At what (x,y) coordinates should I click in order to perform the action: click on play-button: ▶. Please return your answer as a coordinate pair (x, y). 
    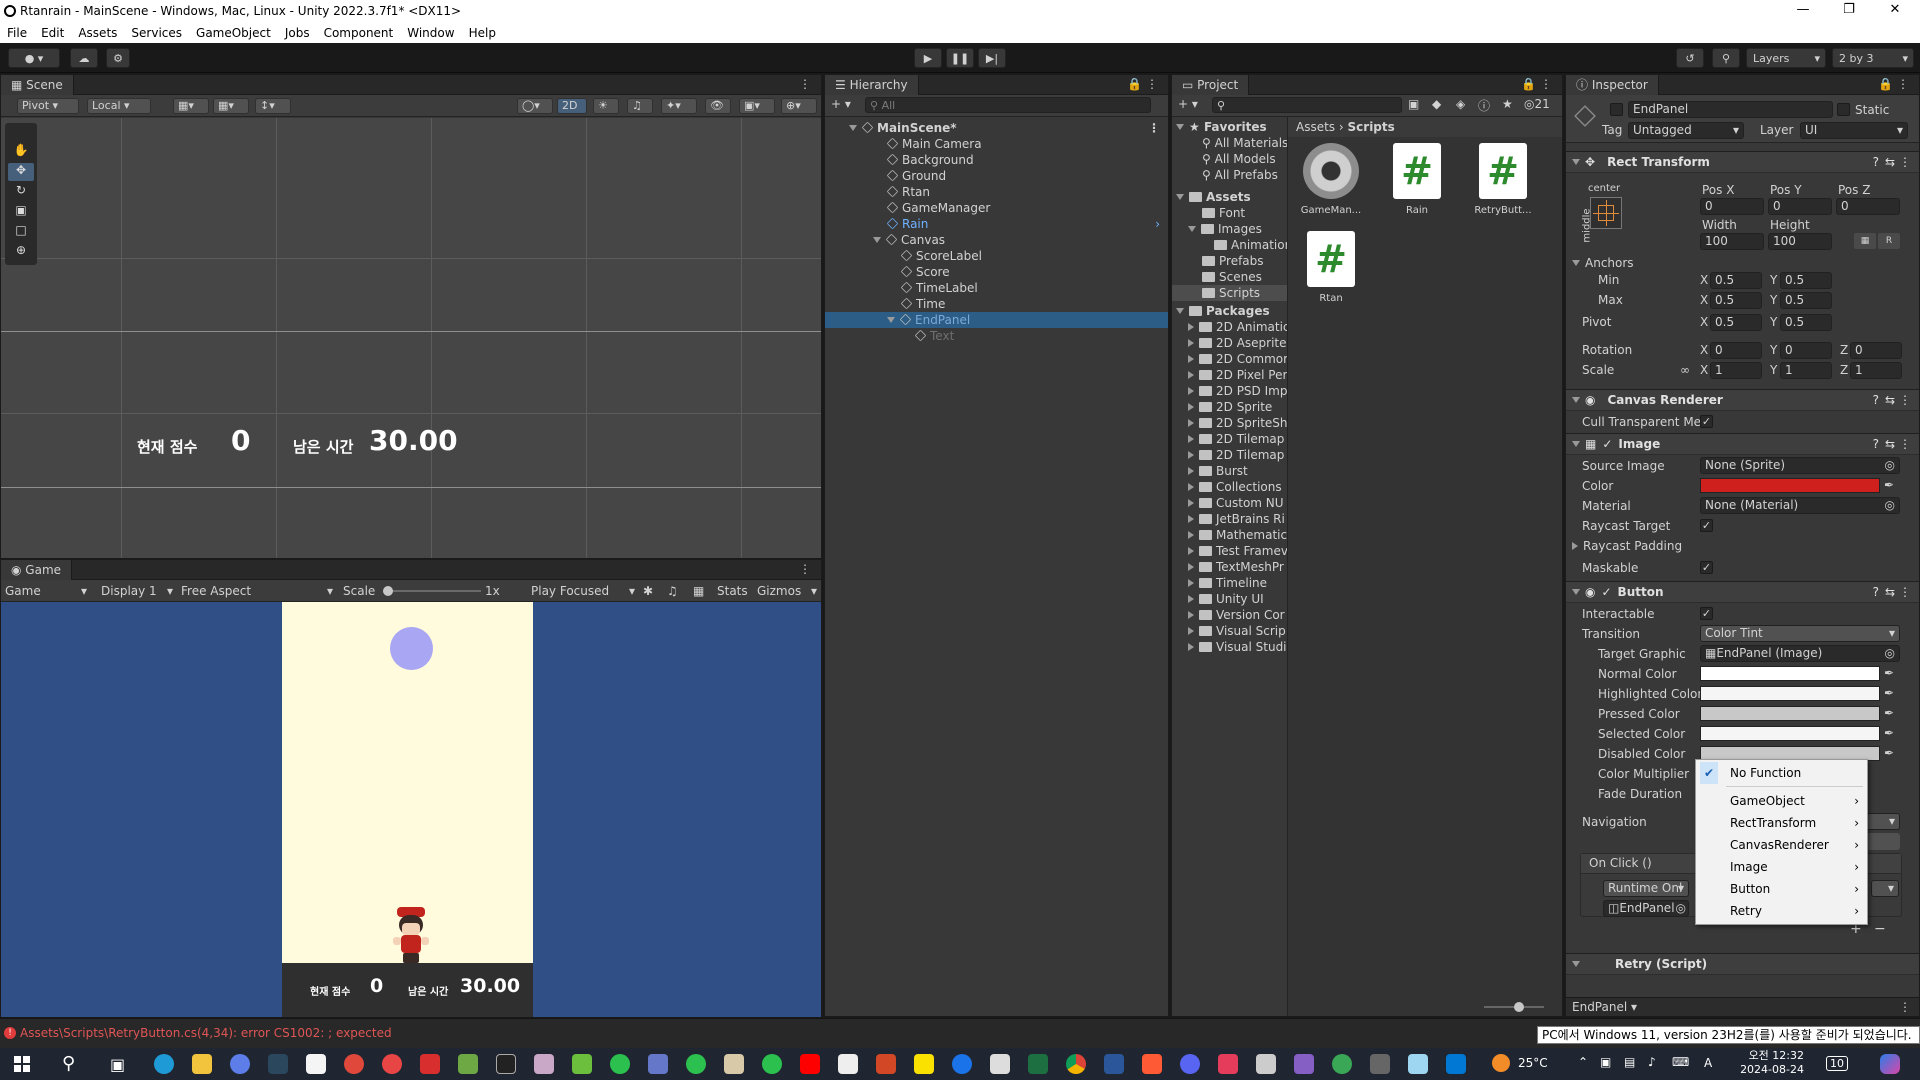
    Looking at the image, I should click on (928, 58).